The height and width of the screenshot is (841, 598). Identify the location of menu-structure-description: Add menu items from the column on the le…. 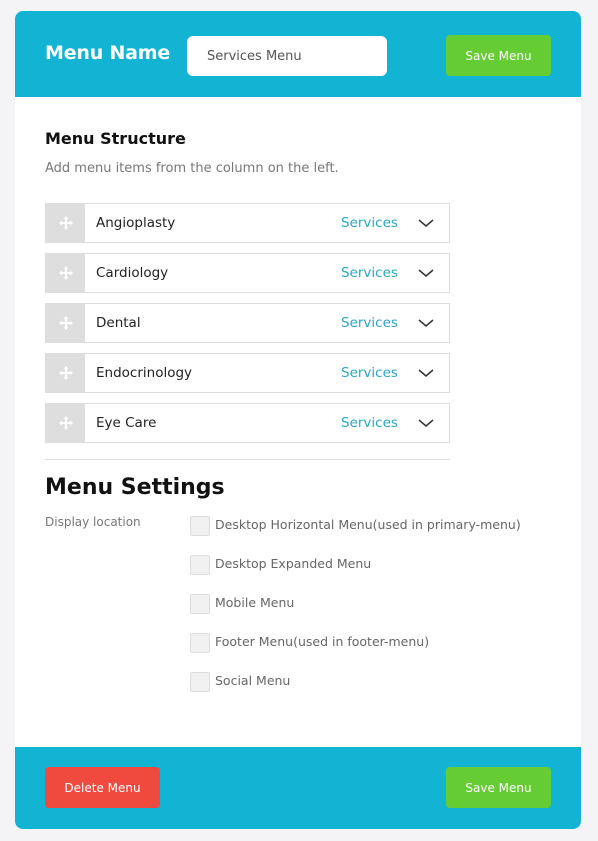
(192, 168).